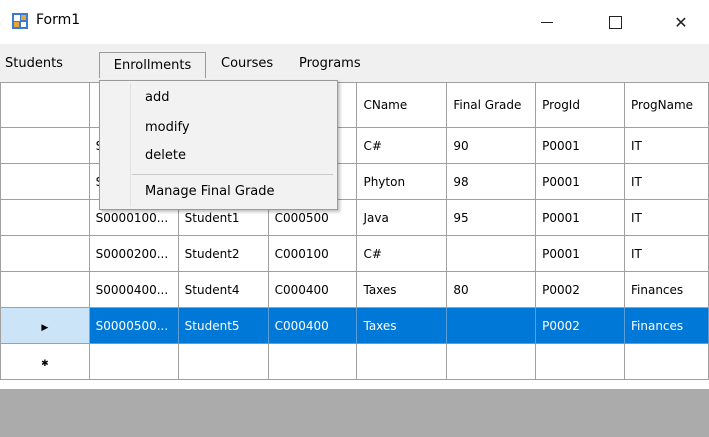  I want to click on column-header-progname: ProgName, so click(666, 105).